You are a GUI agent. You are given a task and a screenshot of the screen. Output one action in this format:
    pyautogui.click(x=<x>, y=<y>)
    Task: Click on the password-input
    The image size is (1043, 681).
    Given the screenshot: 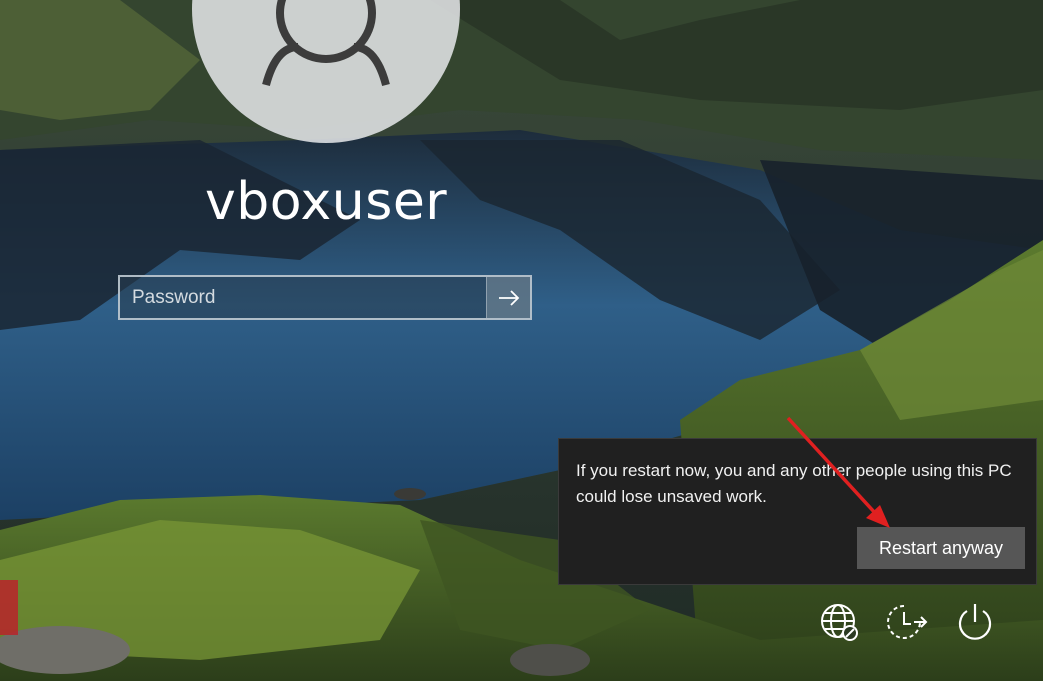 What is the action you would take?
    pyautogui.click(x=303, y=297)
    